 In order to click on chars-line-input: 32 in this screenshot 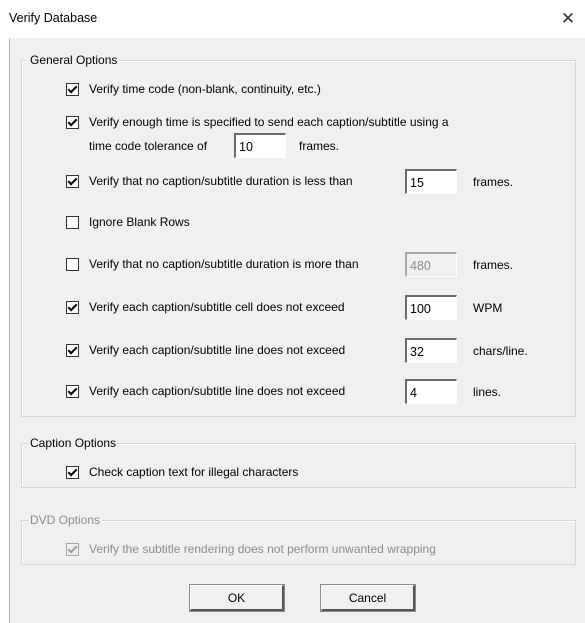, I will do `click(431, 350)`.